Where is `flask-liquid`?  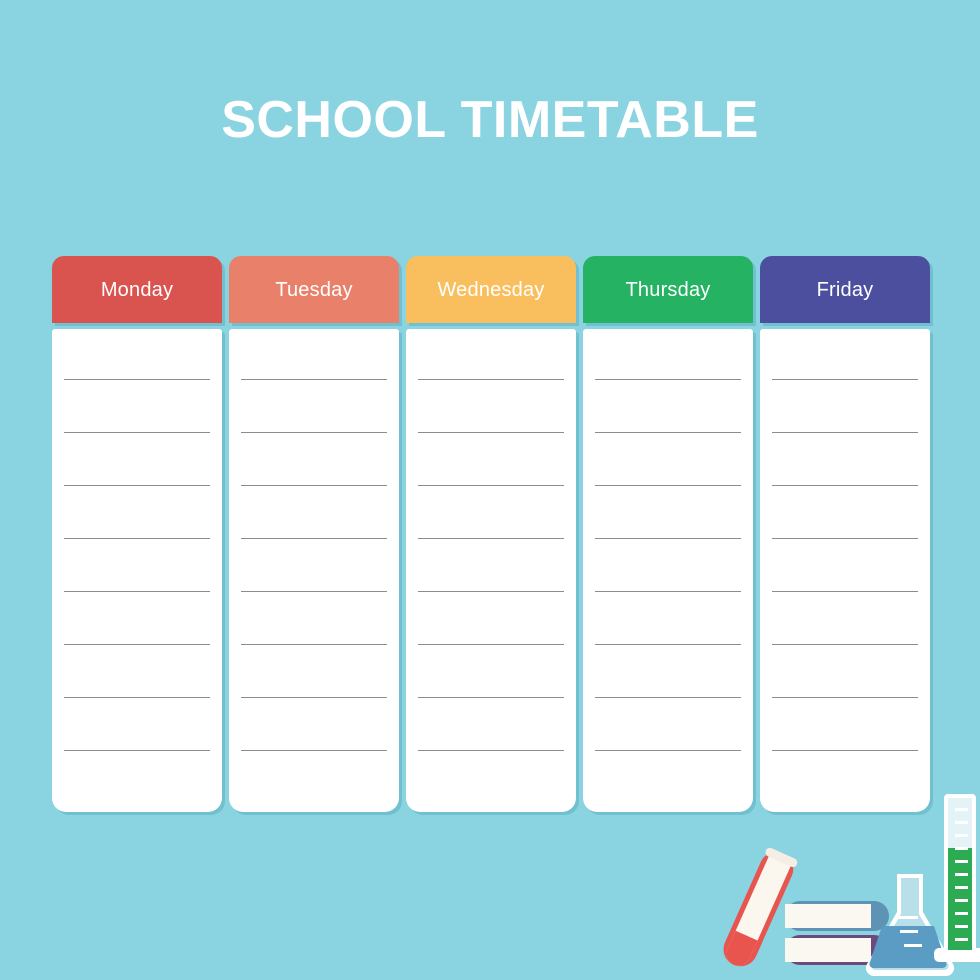
flask-liquid is located at coordinates (908, 947).